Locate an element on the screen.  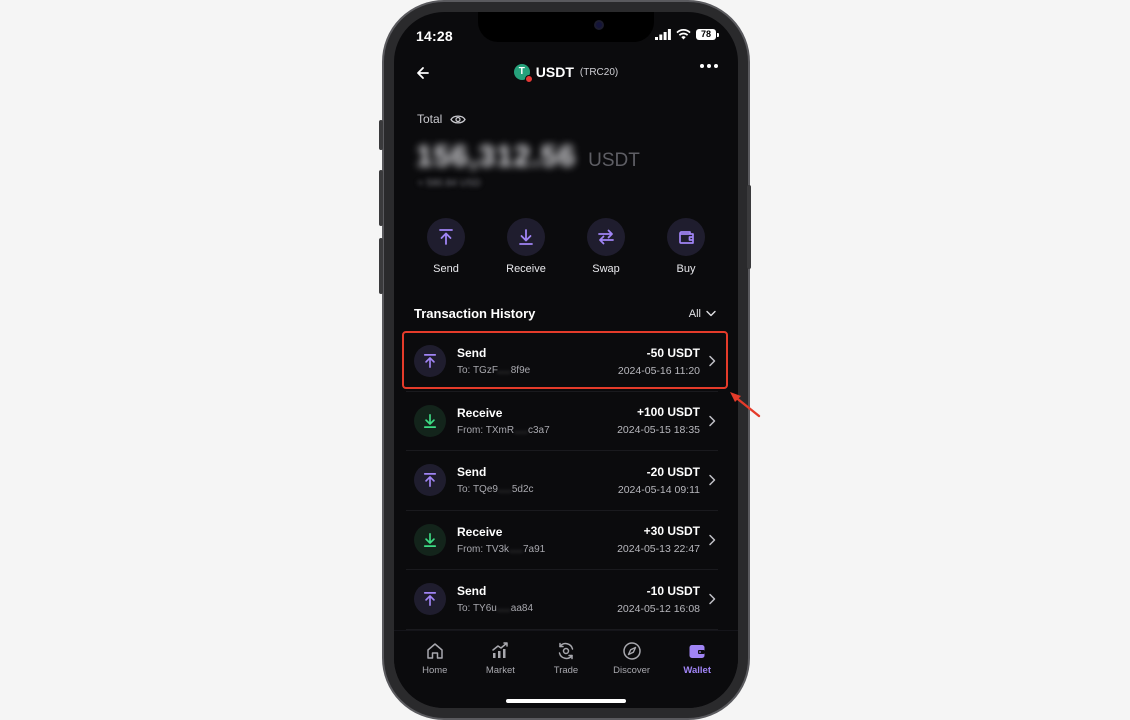
usdt-token-icon: T is located at coordinates (523, 73).